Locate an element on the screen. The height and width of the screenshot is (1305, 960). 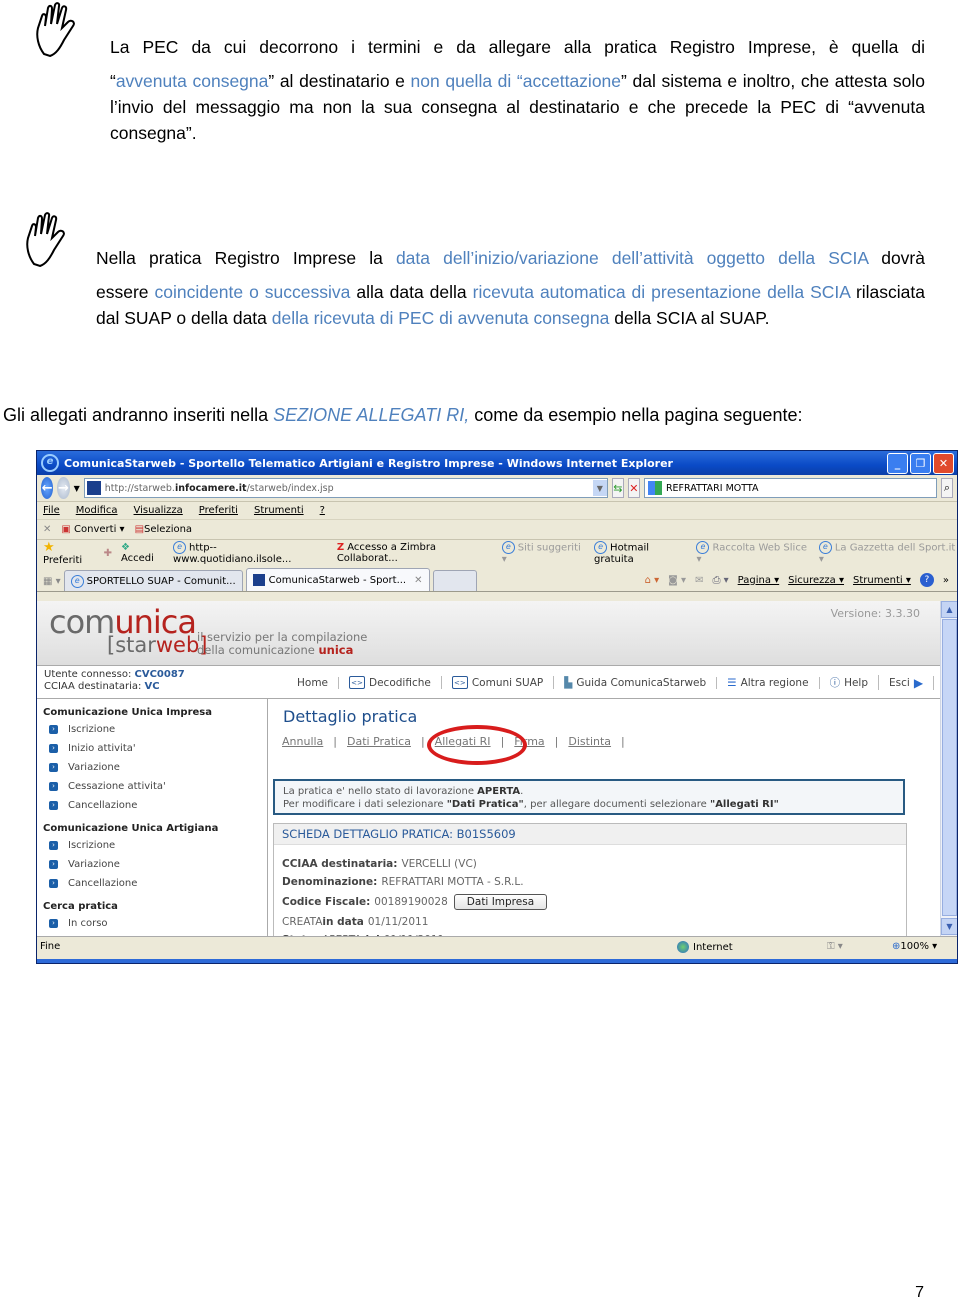
back-button: ← is located at coordinates (47, 488).